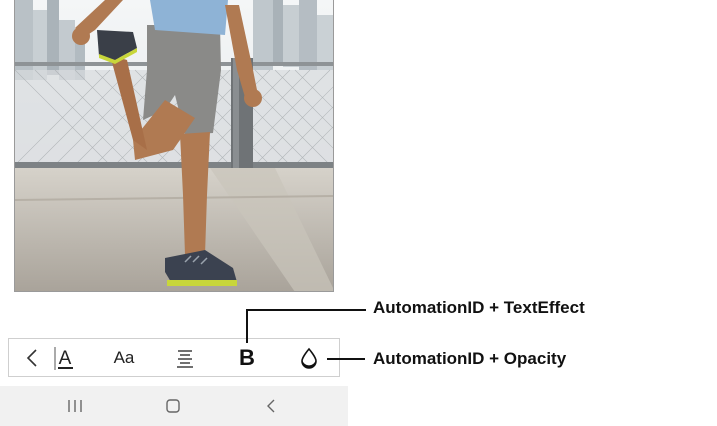 This screenshot has width=717, height=426. I want to click on text-effect-callout: AutomationID + TextEffect, so click(479, 307).